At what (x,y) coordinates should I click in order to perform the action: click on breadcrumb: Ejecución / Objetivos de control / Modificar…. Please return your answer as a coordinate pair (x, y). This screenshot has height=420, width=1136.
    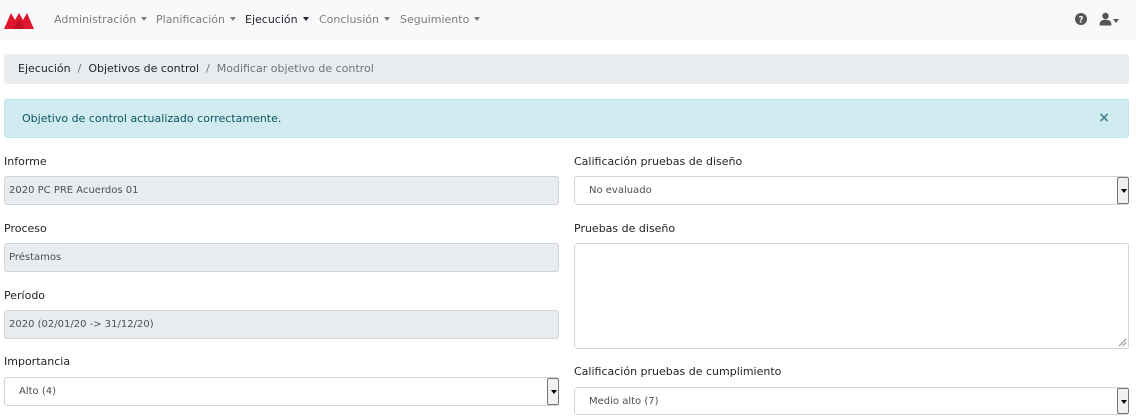
    Looking at the image, I should click on (566, 69).